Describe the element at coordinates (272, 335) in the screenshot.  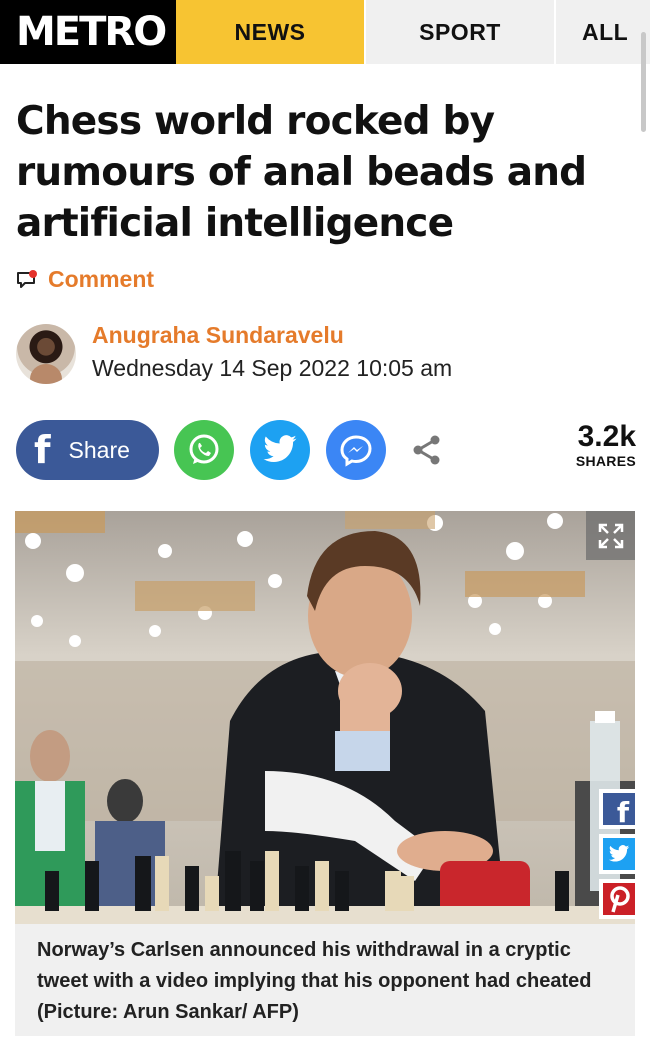
I see `author-name: Anugraha Sundaravelu` at that location.